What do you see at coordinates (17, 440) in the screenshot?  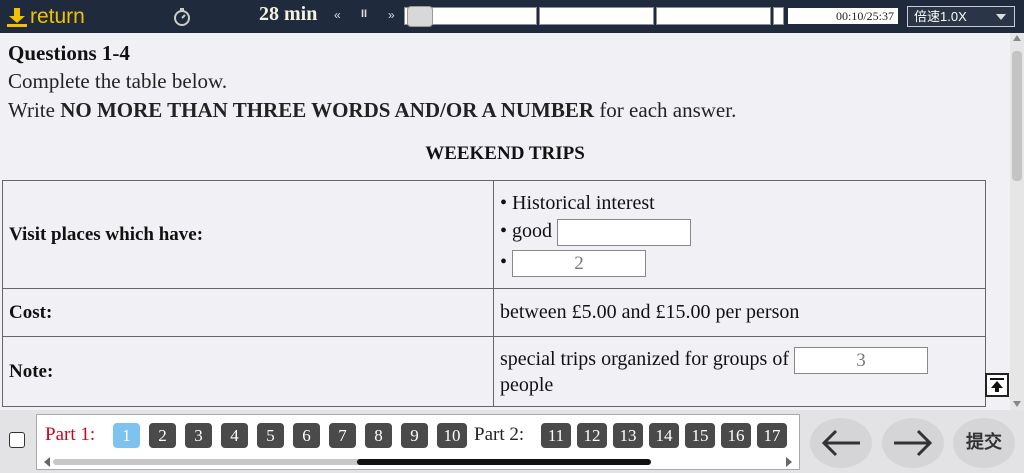 I see `mark-checkbox` at bounding box center [17, 440].